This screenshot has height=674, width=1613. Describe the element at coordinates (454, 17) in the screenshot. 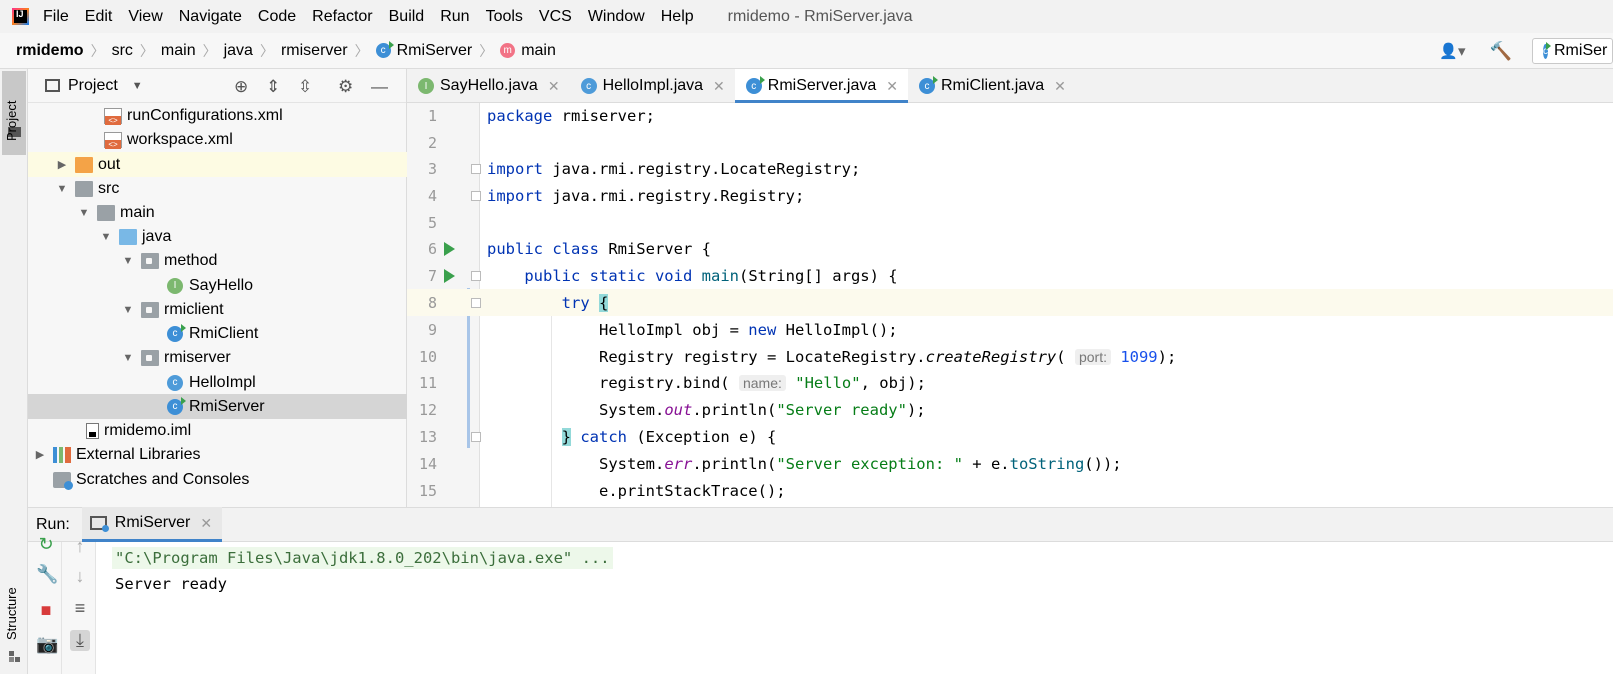

I see `menu-run: Run` at that location.